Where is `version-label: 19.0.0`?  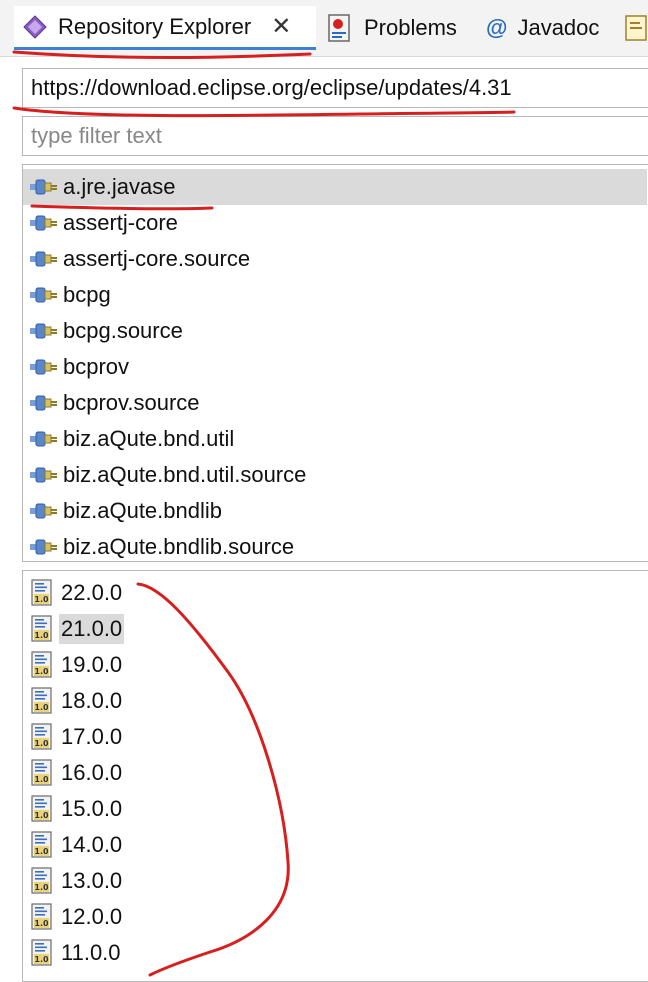
version-label: 19.0.0 is located at coordinates (92, 664).